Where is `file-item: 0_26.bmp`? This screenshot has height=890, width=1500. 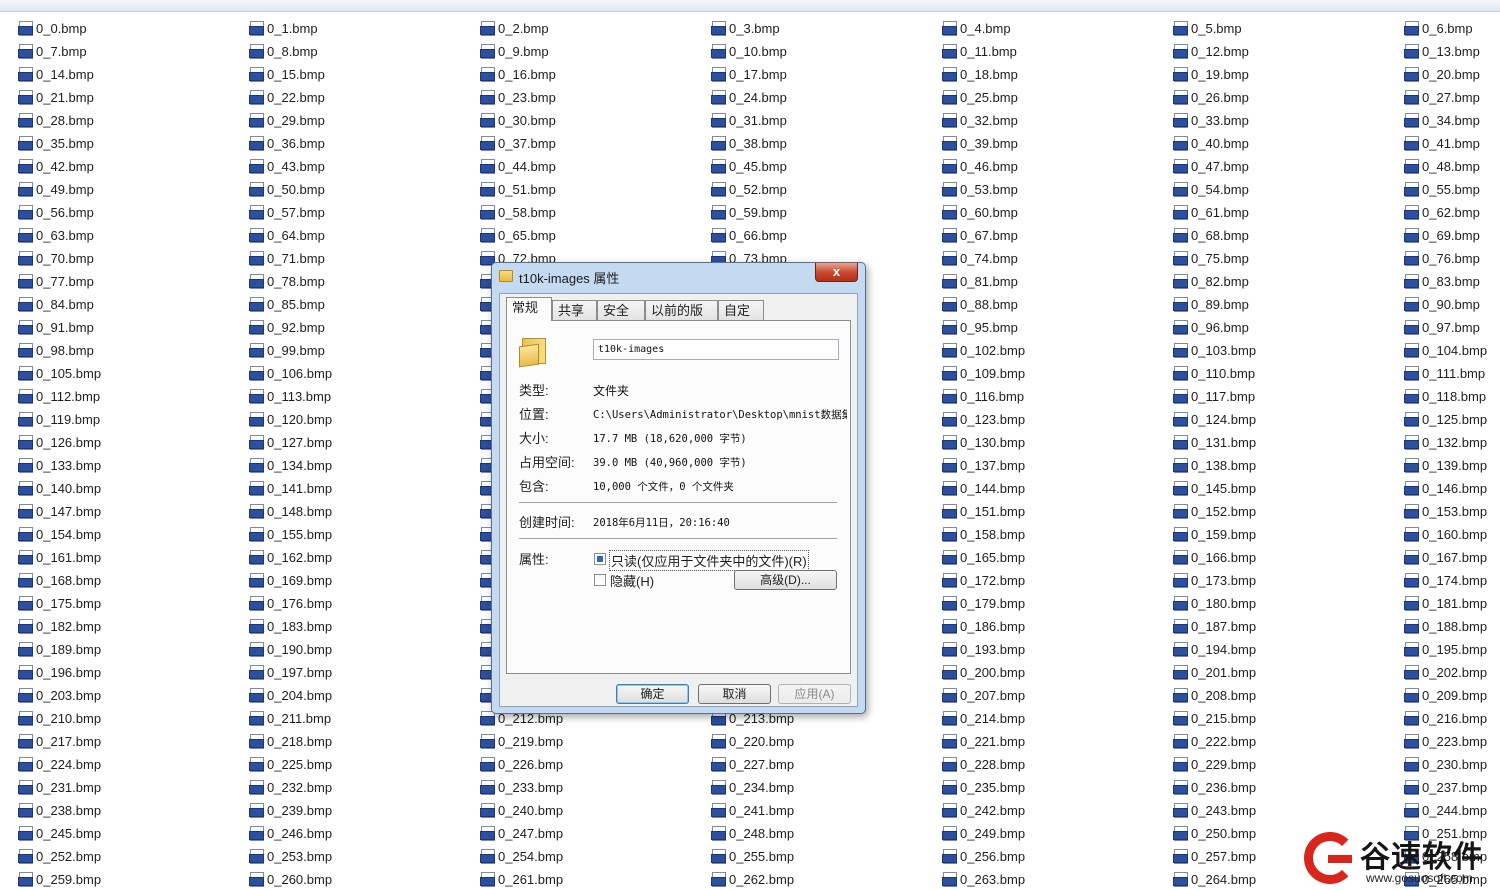
file-item: 0_26.bmp is located at coordinates (1286, 97).